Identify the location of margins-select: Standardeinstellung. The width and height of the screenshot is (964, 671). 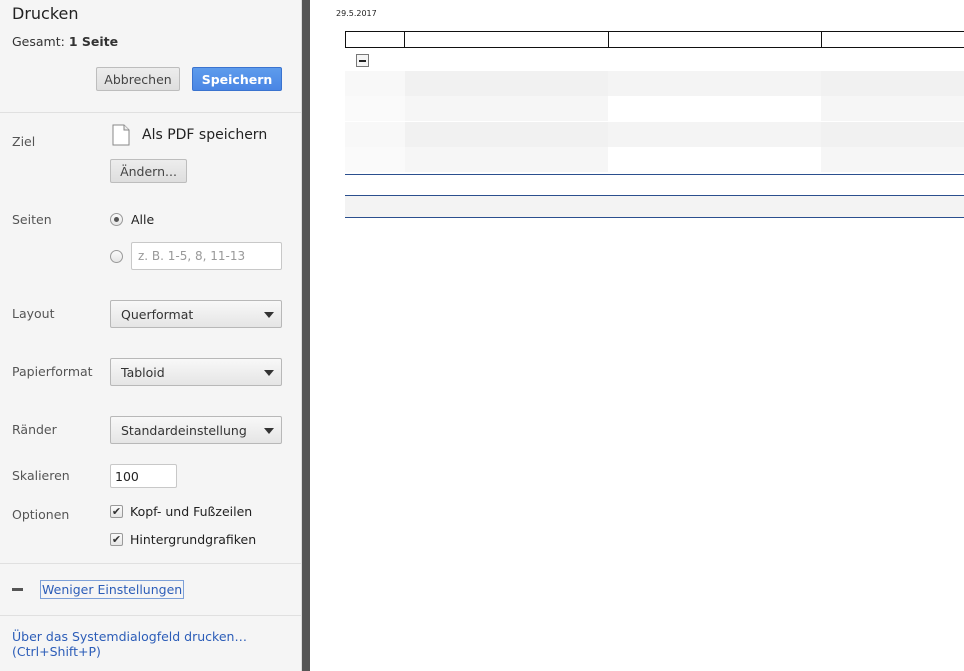
(196, 430).